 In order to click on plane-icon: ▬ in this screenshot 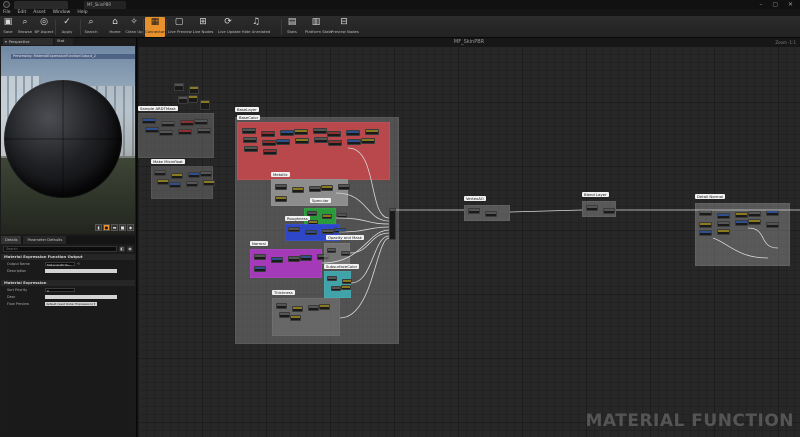, I will do `click(114, 227)`.